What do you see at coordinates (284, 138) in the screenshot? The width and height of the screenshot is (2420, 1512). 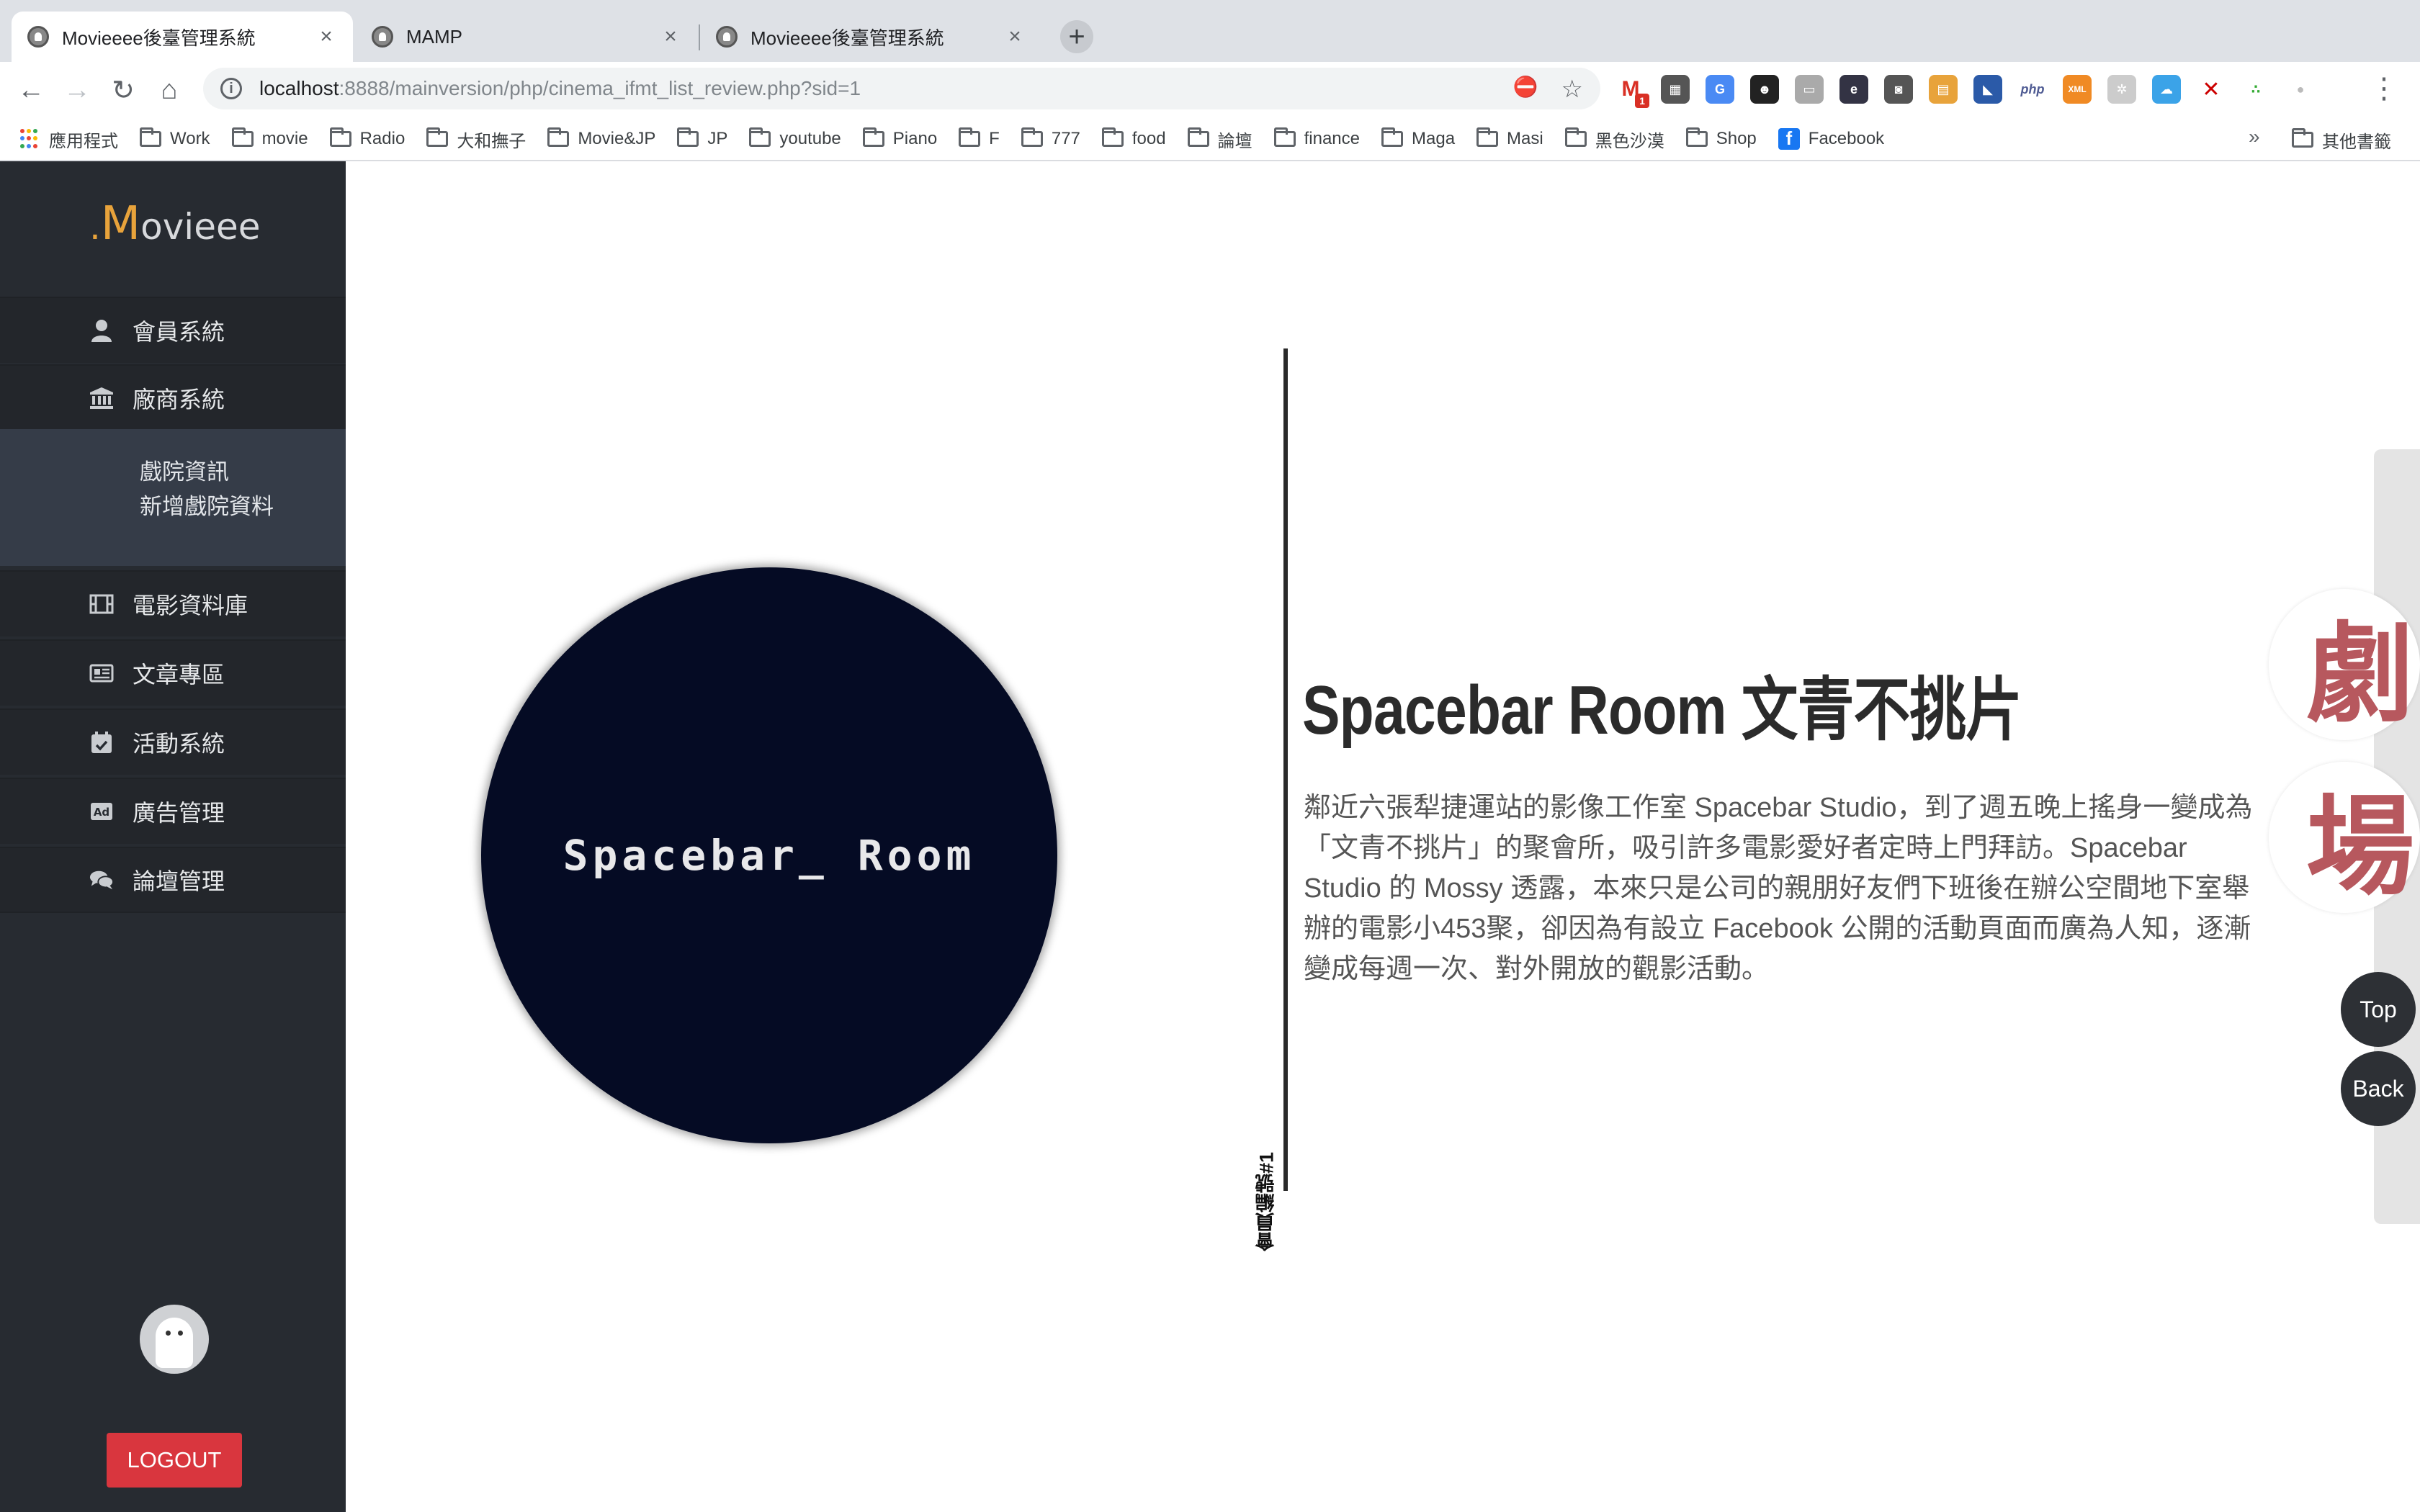 I see `bookmark-label: movie` at bounding box center [284, 138].